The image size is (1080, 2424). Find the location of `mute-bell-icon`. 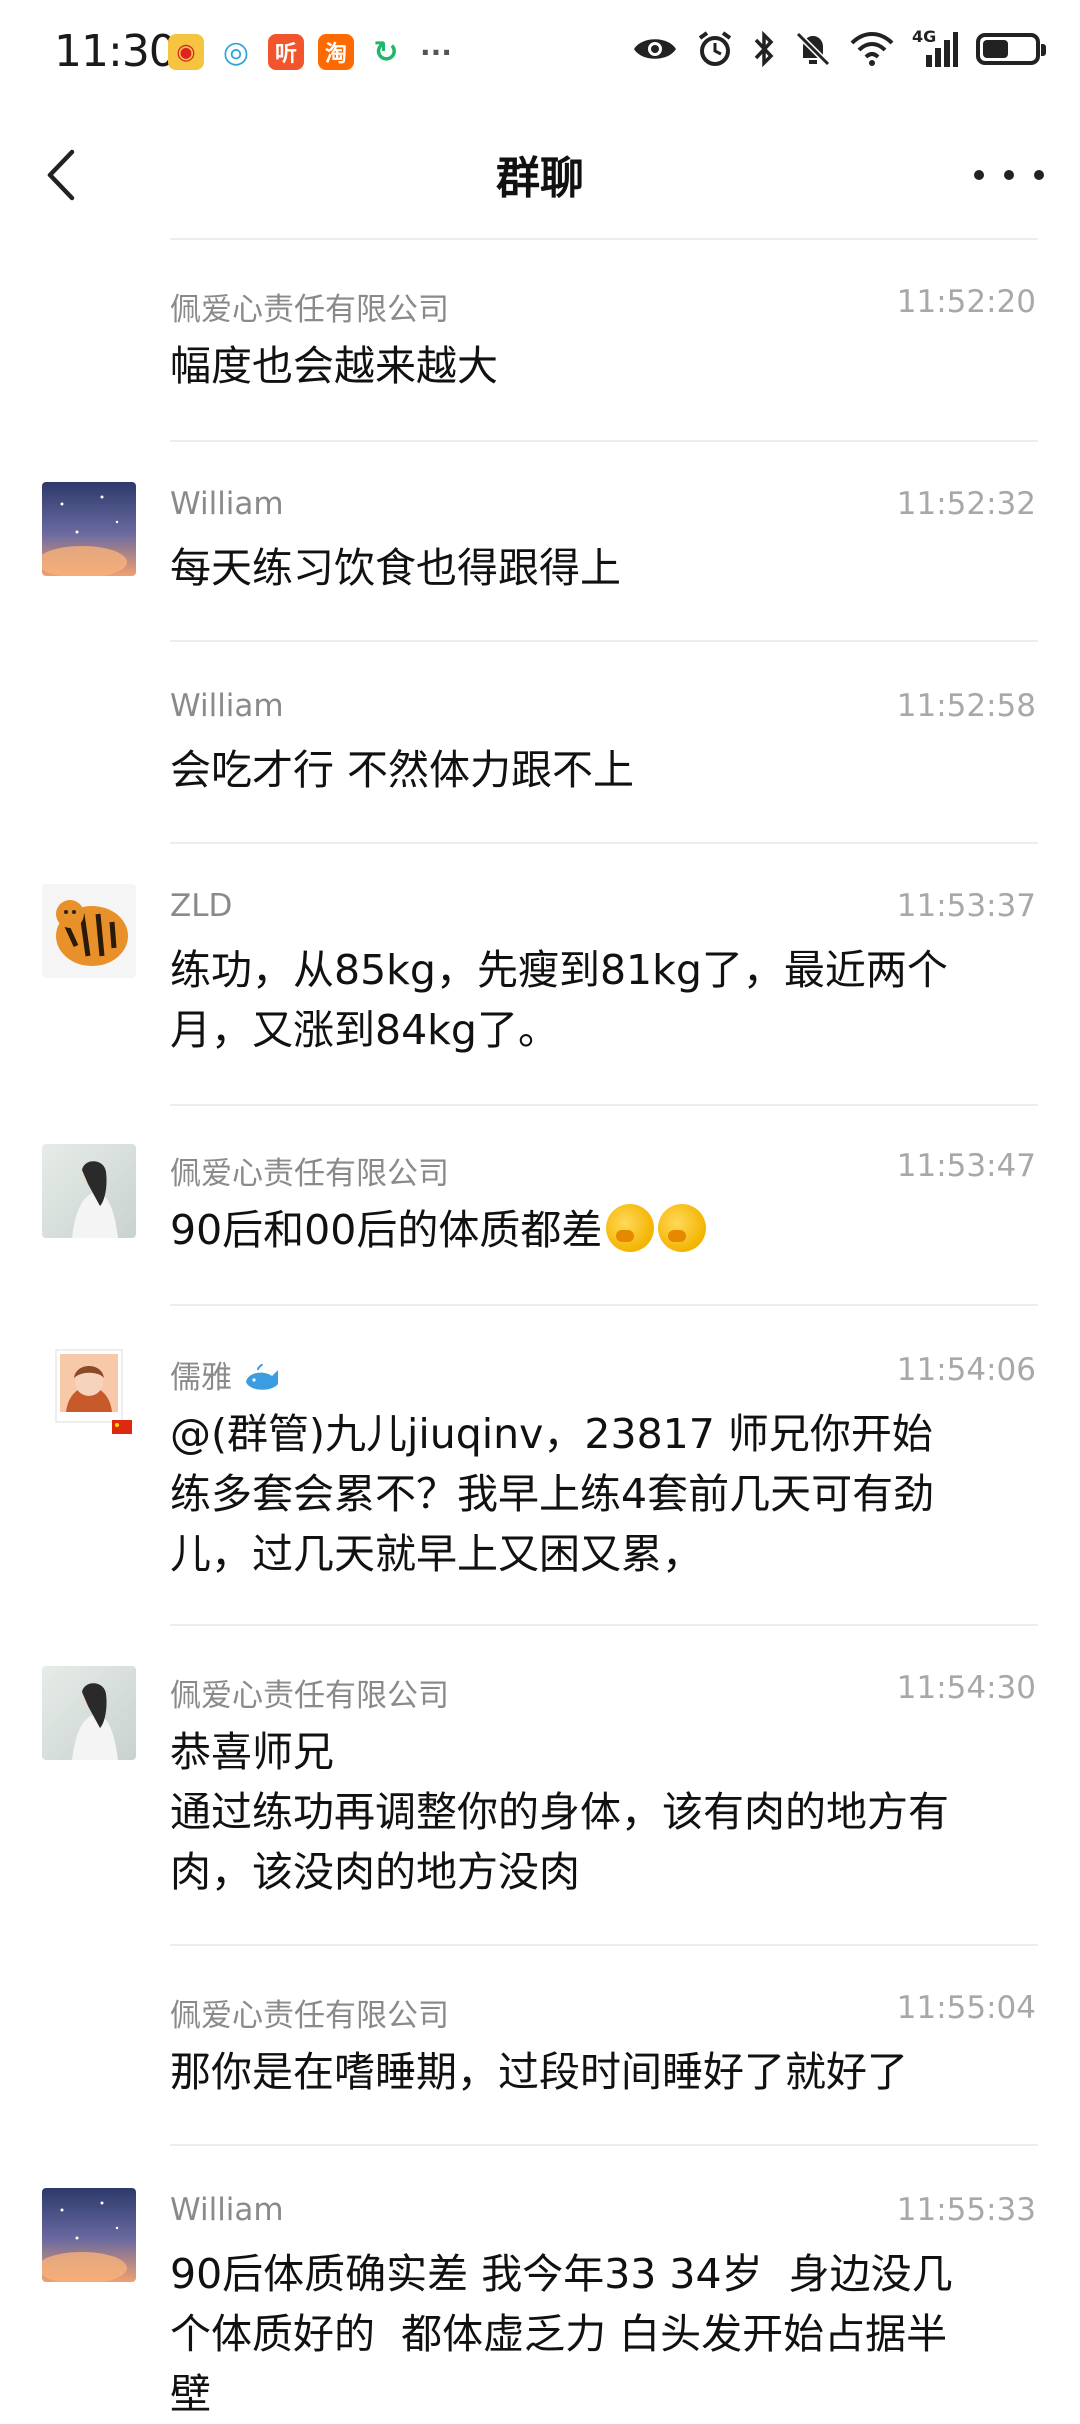

mute-bell-icon is located at coordinates (813, 49).